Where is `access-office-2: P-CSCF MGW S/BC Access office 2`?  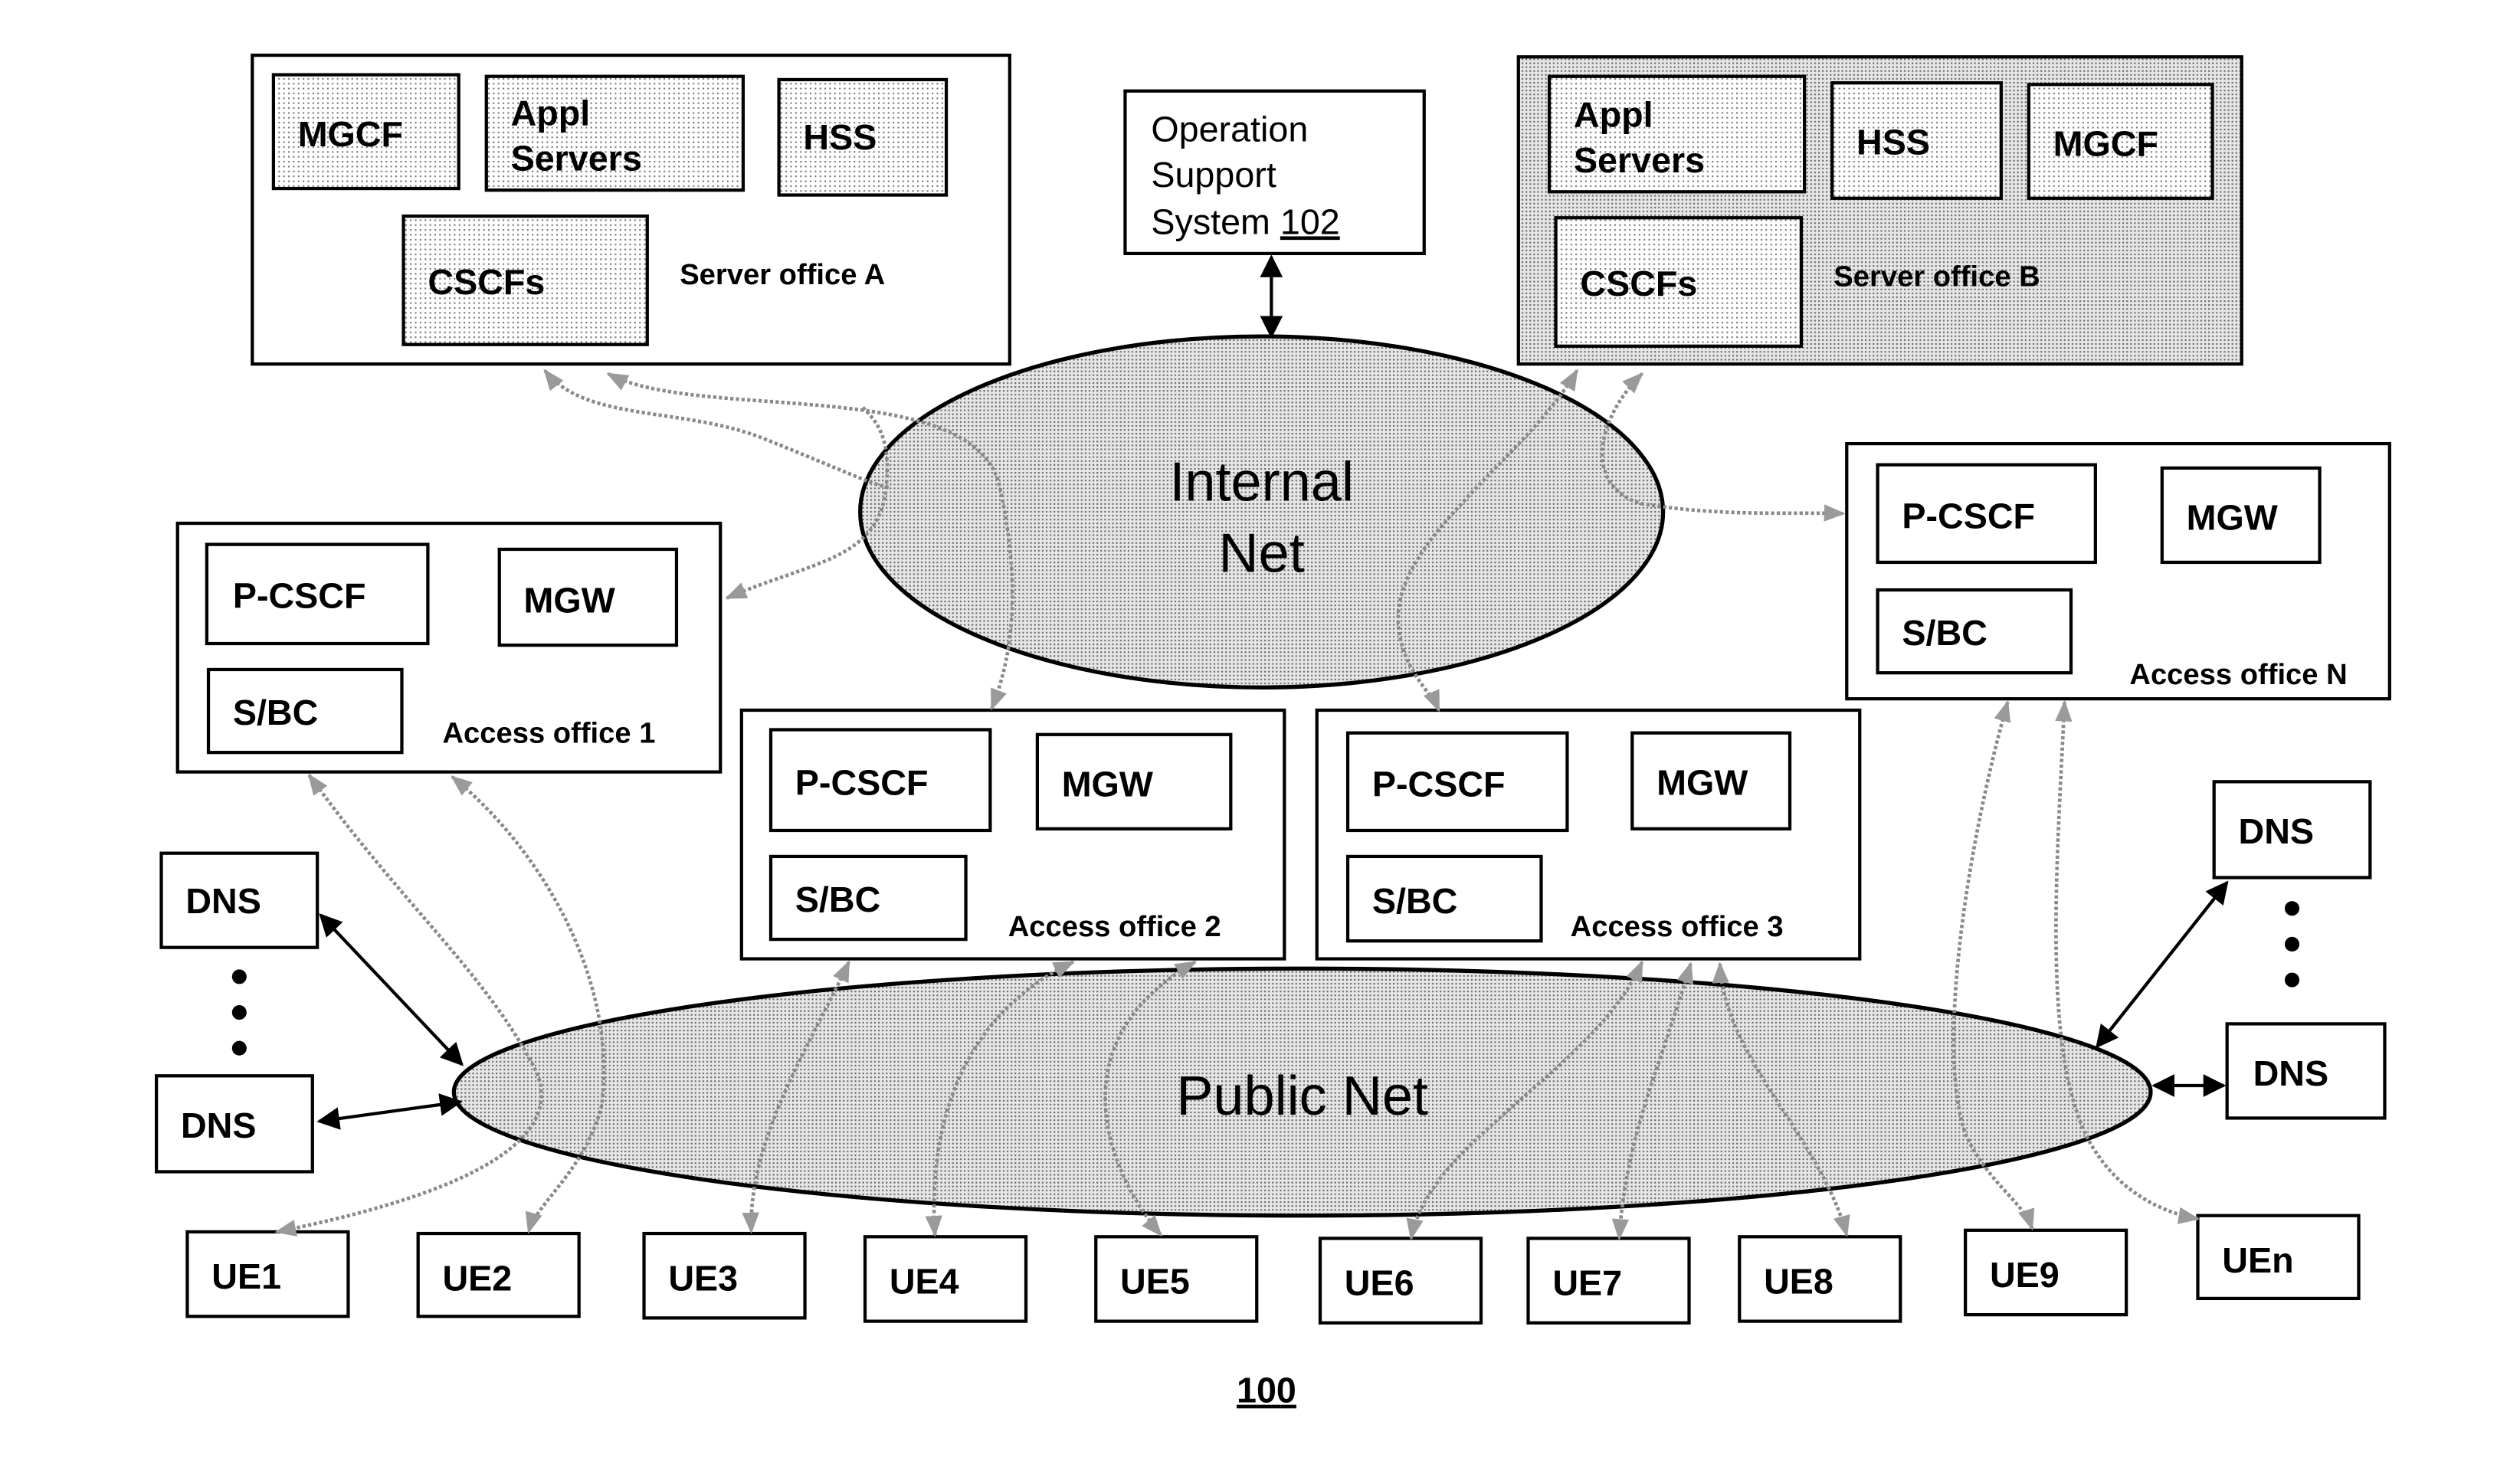 access-office-2: P-CSCF MGW S/BC Access office 2 is located at coordinates (1012, 834).